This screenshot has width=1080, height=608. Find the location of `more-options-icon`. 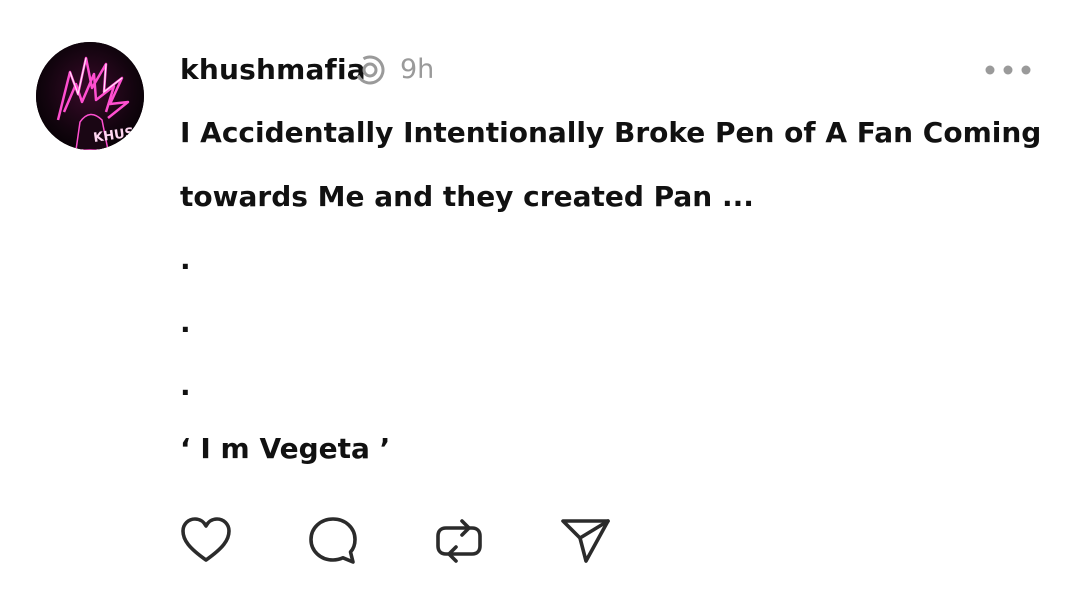

more-options-icon is located at coordinates (1008, 70).